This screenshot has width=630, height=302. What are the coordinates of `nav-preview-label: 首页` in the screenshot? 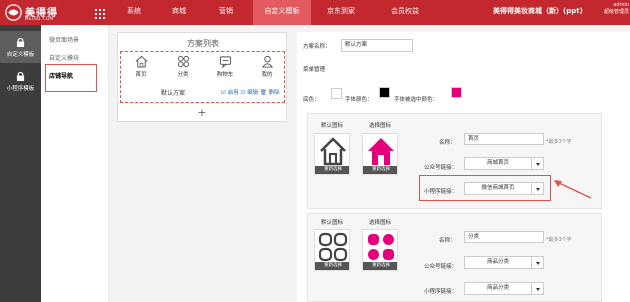 It's located at (141, 75).